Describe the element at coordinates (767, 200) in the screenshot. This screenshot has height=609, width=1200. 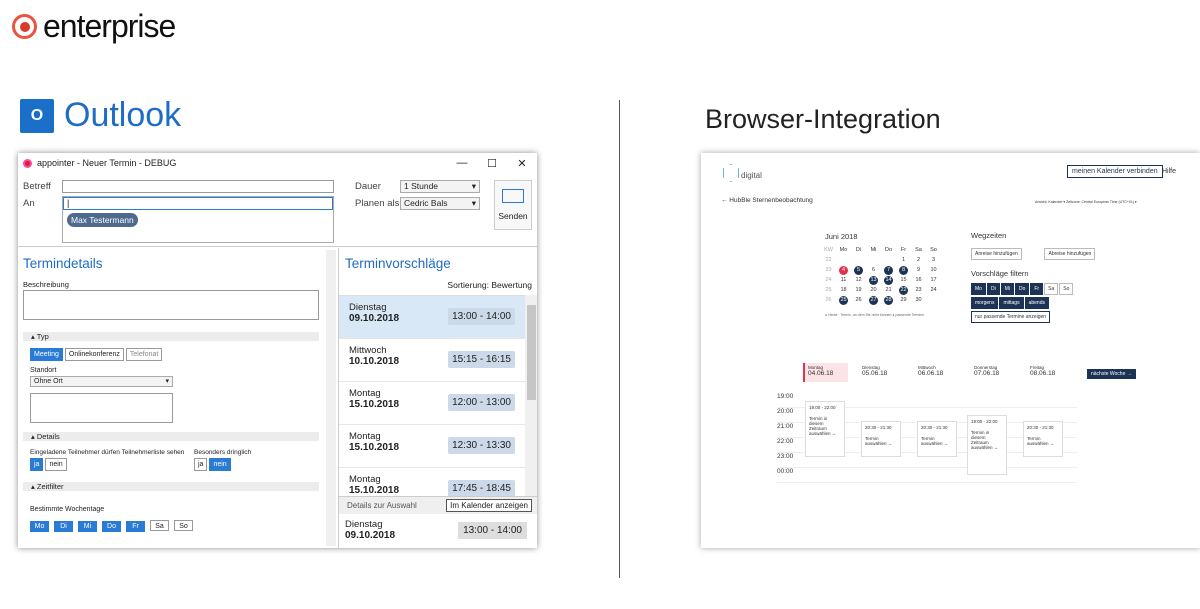
I see `back-link: ← HubBle Sternenbeobachtung` at that location.